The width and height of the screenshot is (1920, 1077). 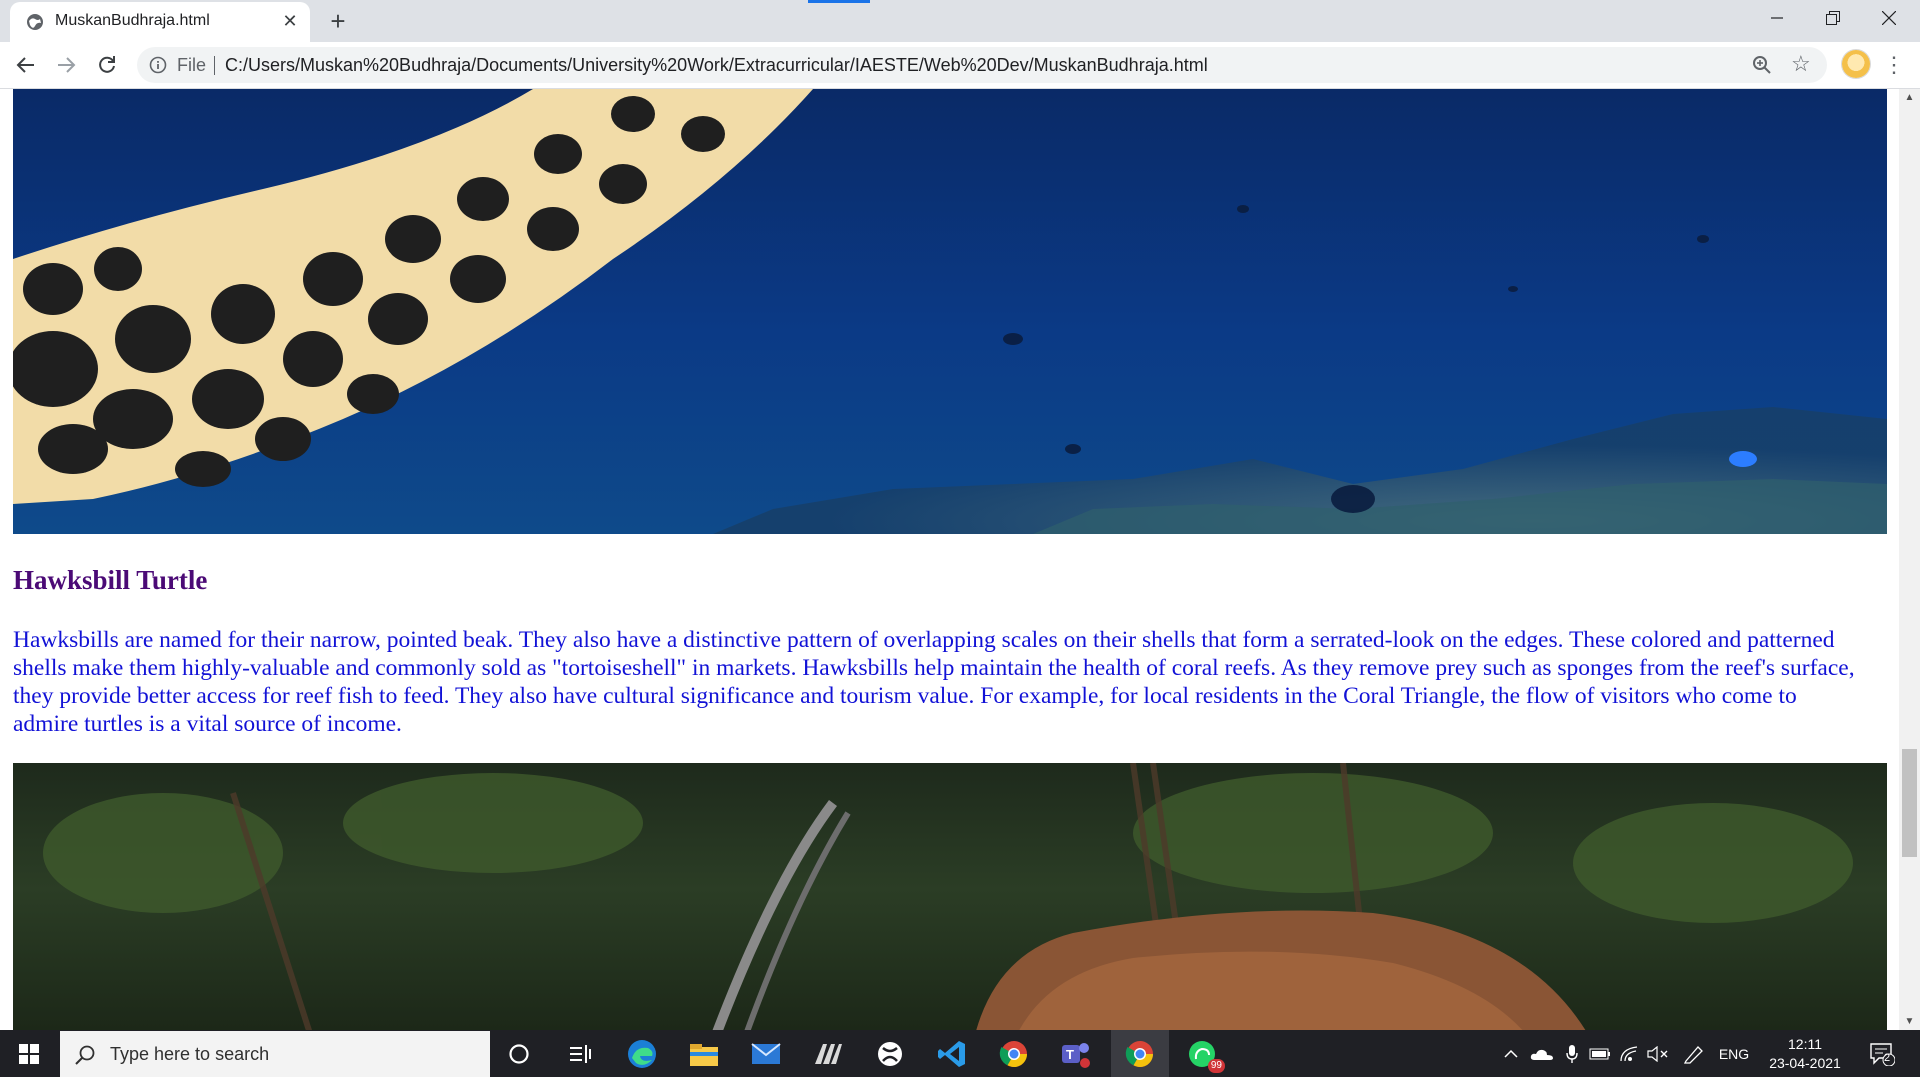 I want to click on page-scrollbar: ▲ ▼, so click(x=1909, y=559).